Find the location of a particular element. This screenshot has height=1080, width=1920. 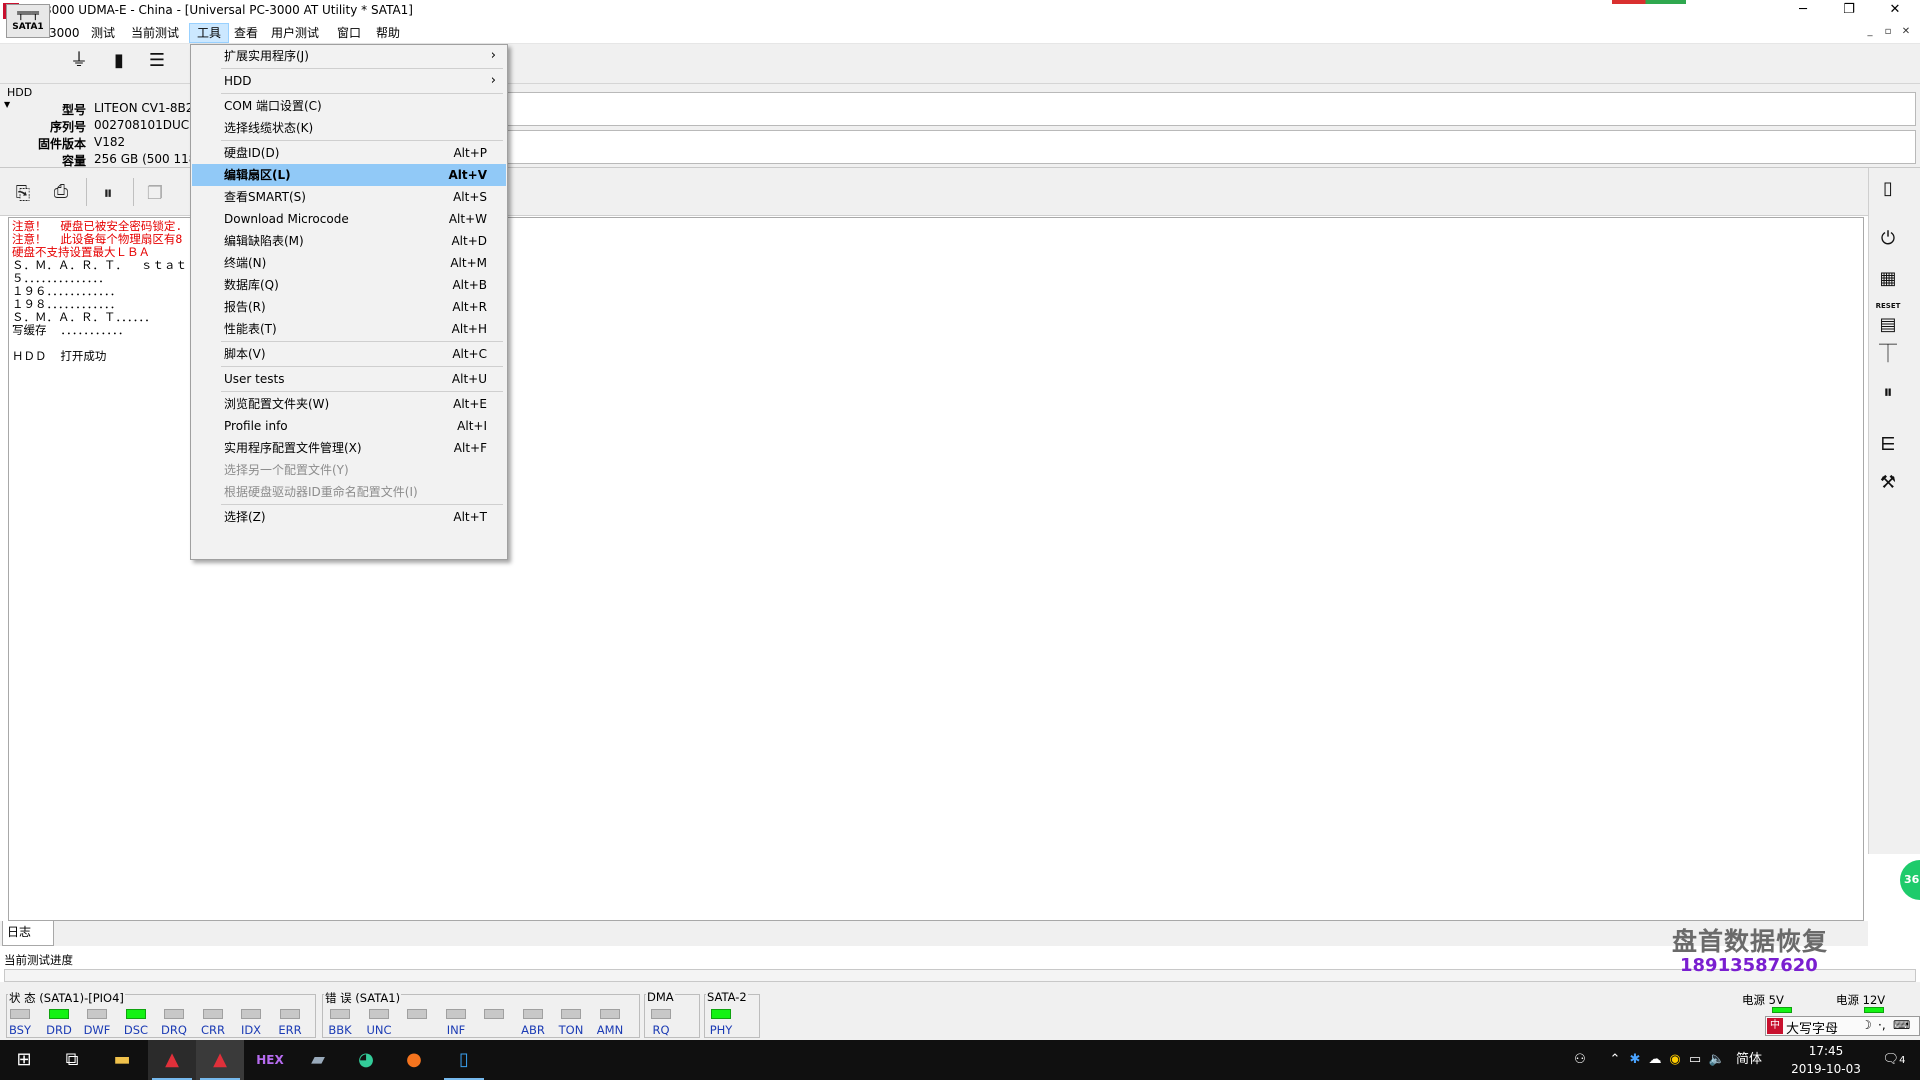

tools-menu-item: 数据库(Q) Alt+B is located at coordinates (349, 285).